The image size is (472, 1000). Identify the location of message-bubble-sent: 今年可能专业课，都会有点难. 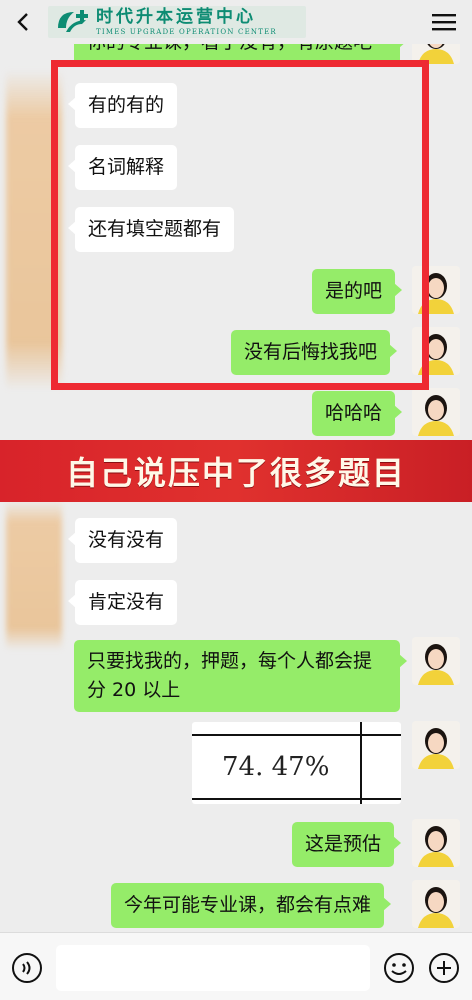
(251, 905).